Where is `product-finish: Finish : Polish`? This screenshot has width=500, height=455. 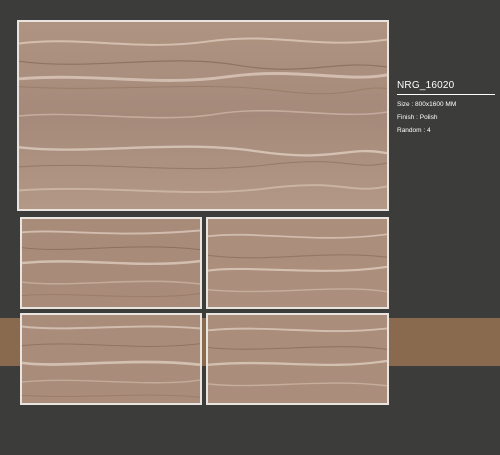
product-finish: Finish : Polish is located at coordinates (417, 117).